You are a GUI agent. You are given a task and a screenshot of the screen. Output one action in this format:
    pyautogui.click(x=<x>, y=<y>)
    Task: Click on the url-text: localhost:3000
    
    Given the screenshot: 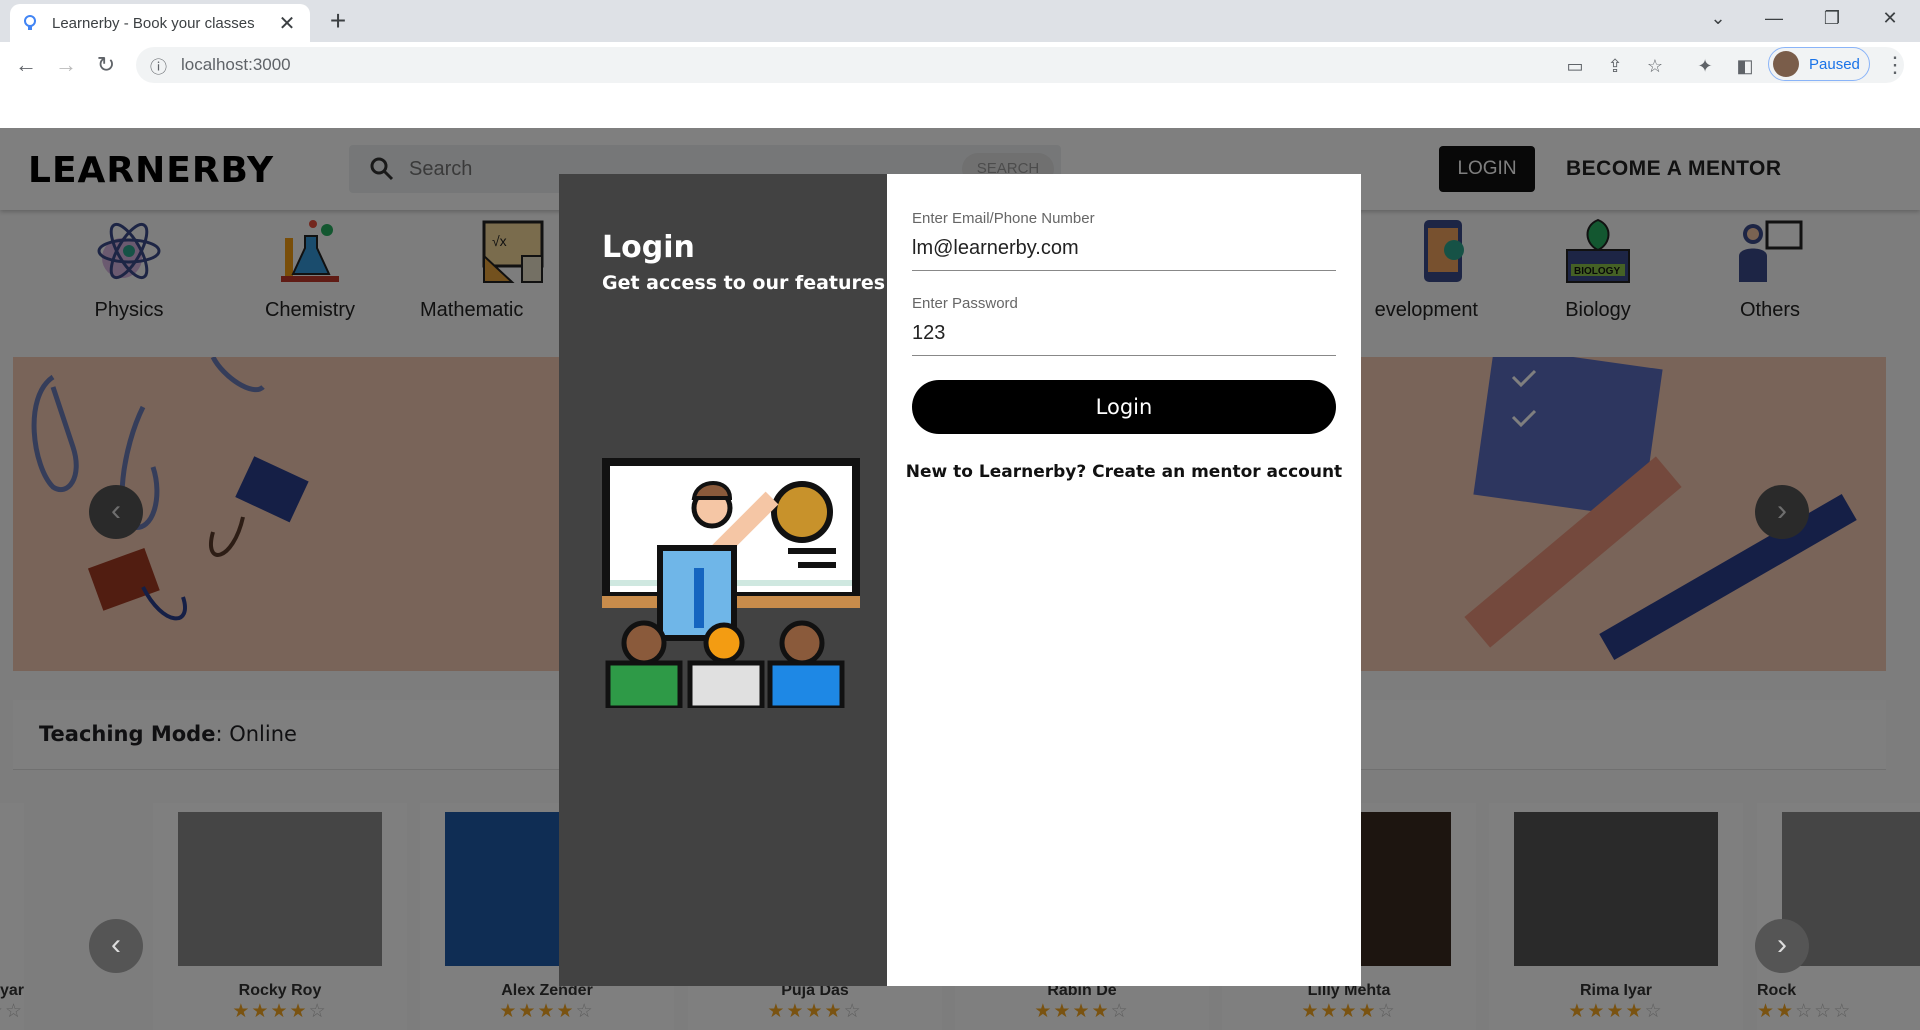 What is the action you would take?
    pyautogui.click(x=236, y=64)
    